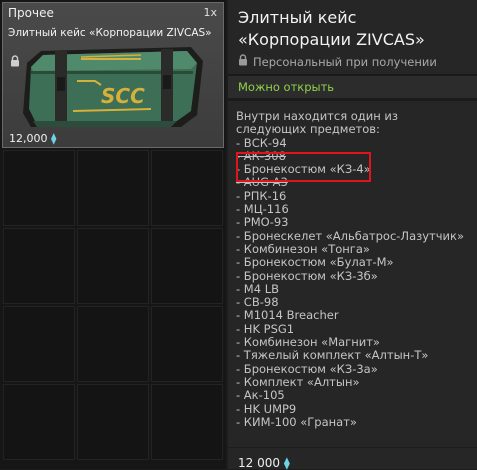 This screenshot has height=470, width=477. Describe the element at coordinates (31, 13) in the screenshot. I see `item-category: Прочее` at that location.